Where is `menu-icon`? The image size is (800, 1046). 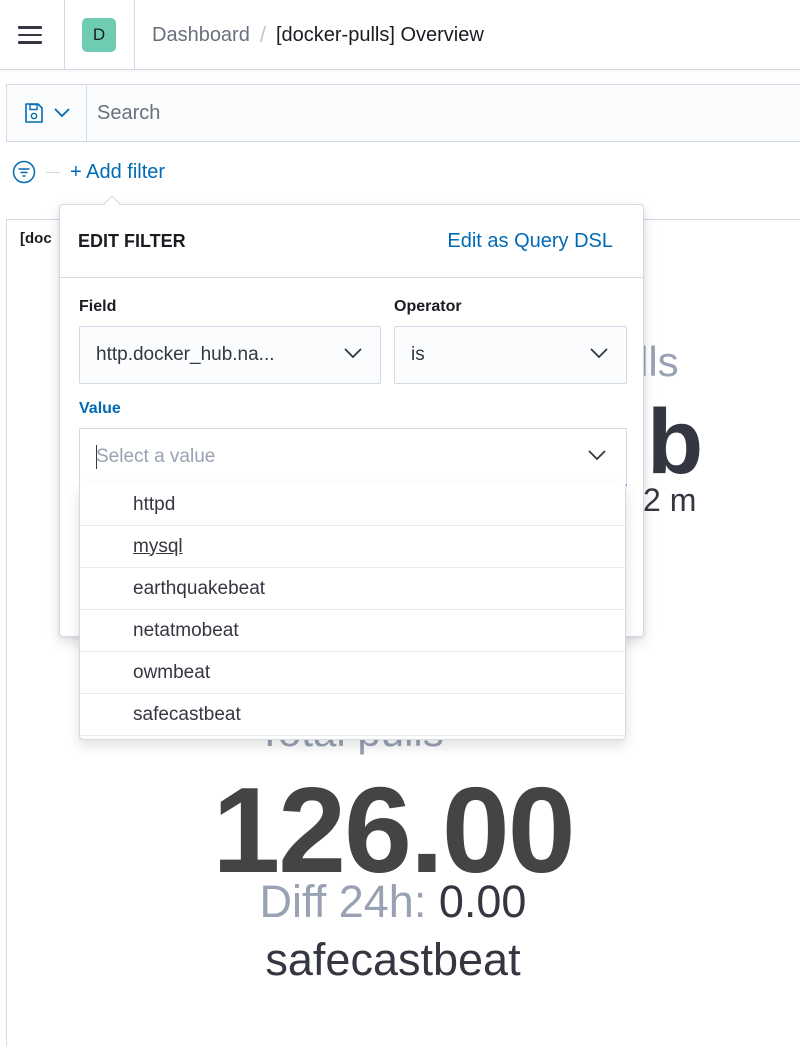 menu-icon is located at coordinates (31, 35).